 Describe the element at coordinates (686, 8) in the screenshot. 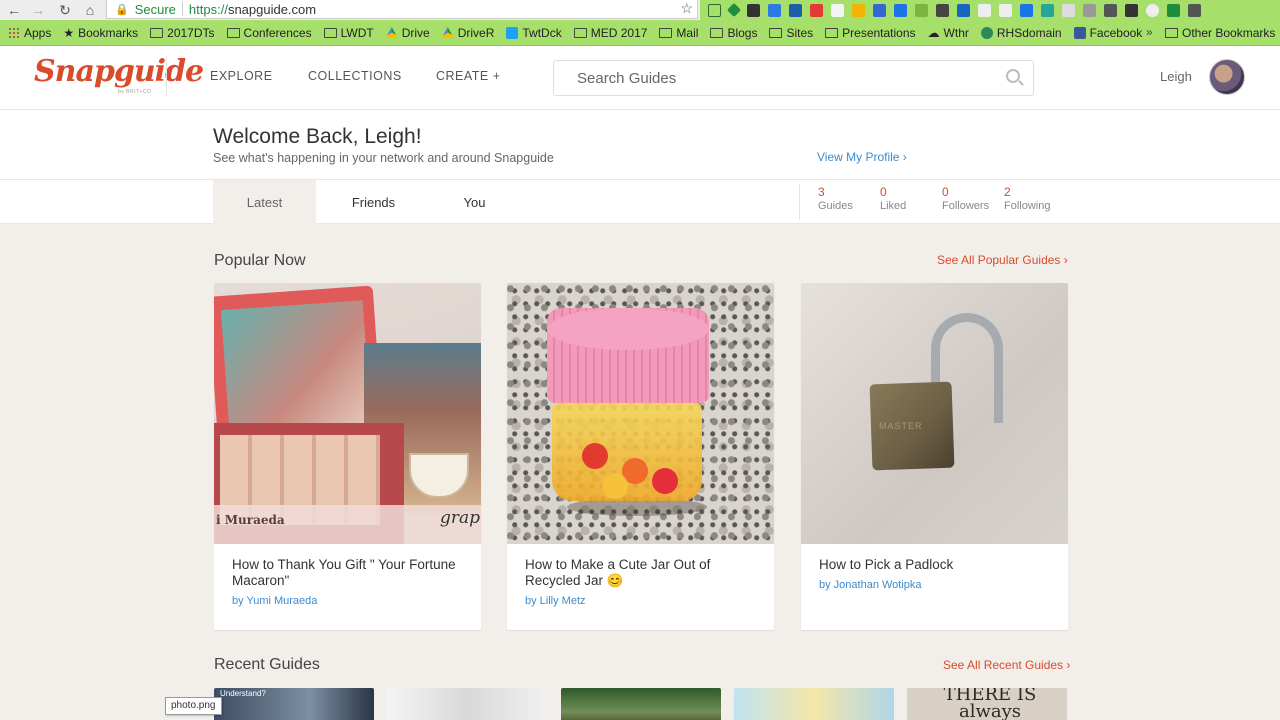

I see `bookmark-star-icon: ☆` at that location.